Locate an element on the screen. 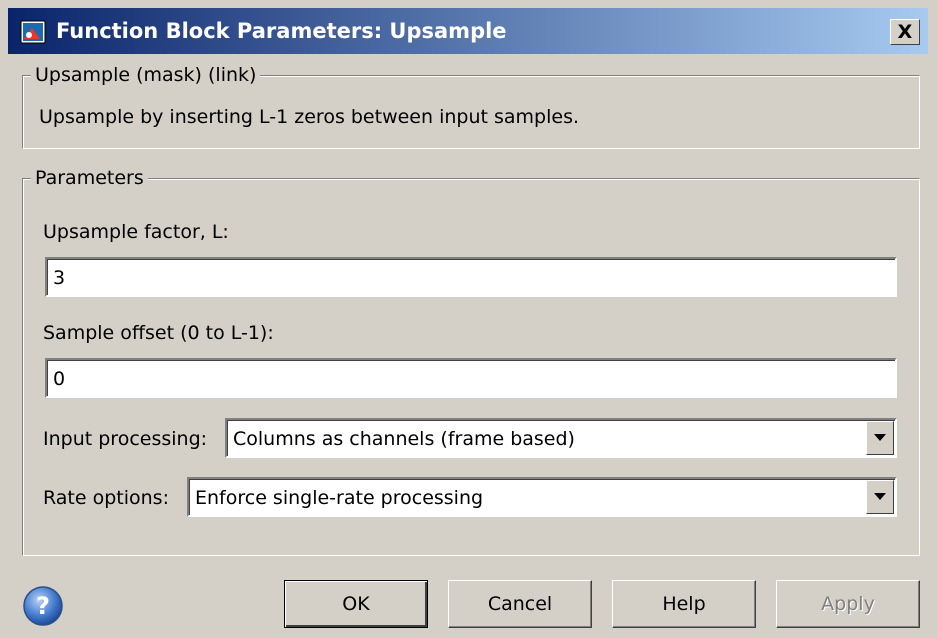 The width and height of the screenshot is (937, 638). window-title: Function Block Parameters: Upsample is located at coordinates (281, 31).